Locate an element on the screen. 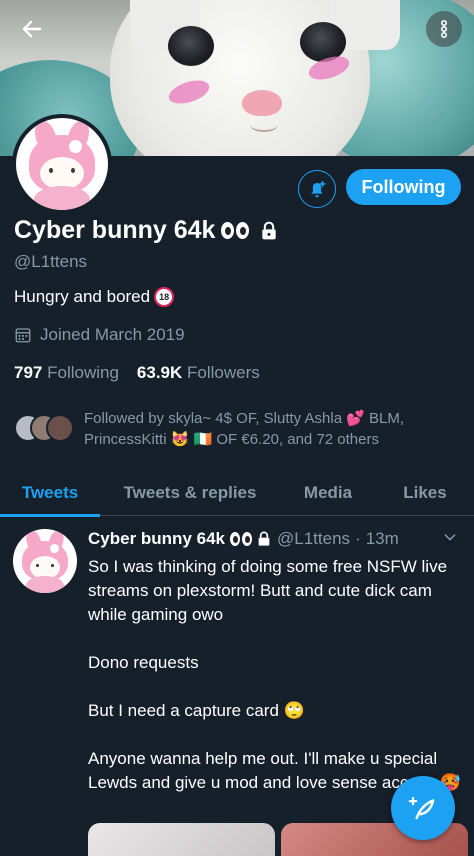 The height and width of the screenshot is (856, 474). bell-plus-icon is located at coordinates (318, 189).